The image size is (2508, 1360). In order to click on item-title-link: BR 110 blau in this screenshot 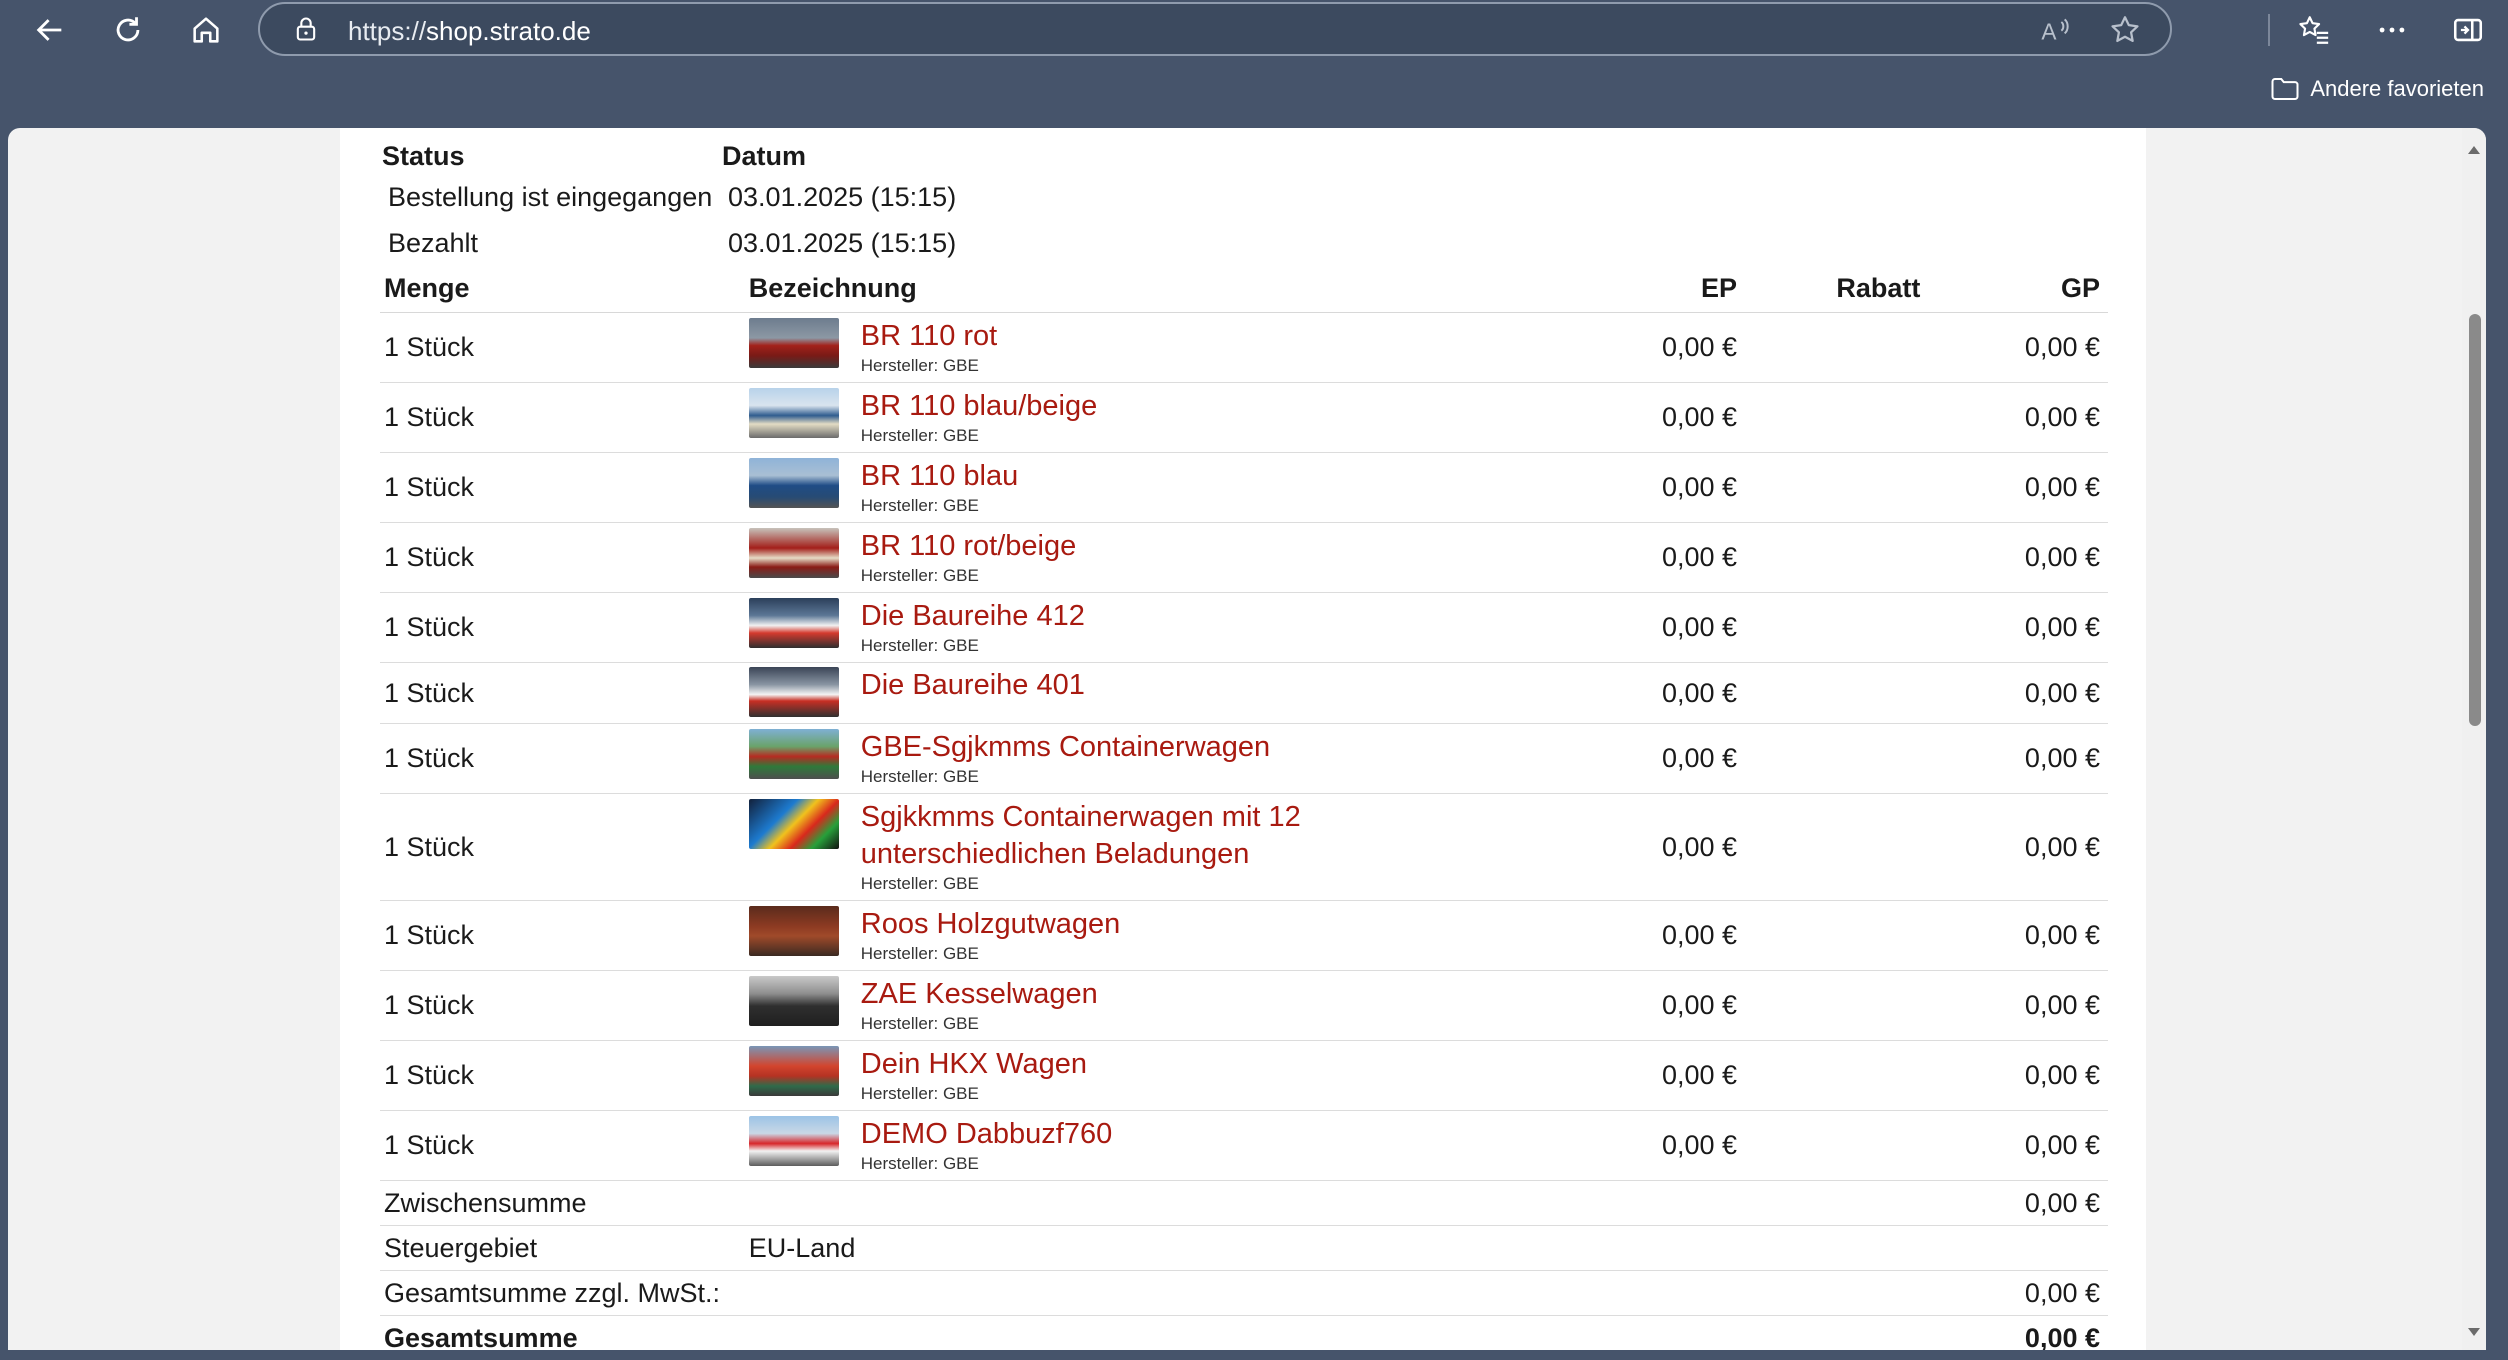, I will do `click(939, 476)`.